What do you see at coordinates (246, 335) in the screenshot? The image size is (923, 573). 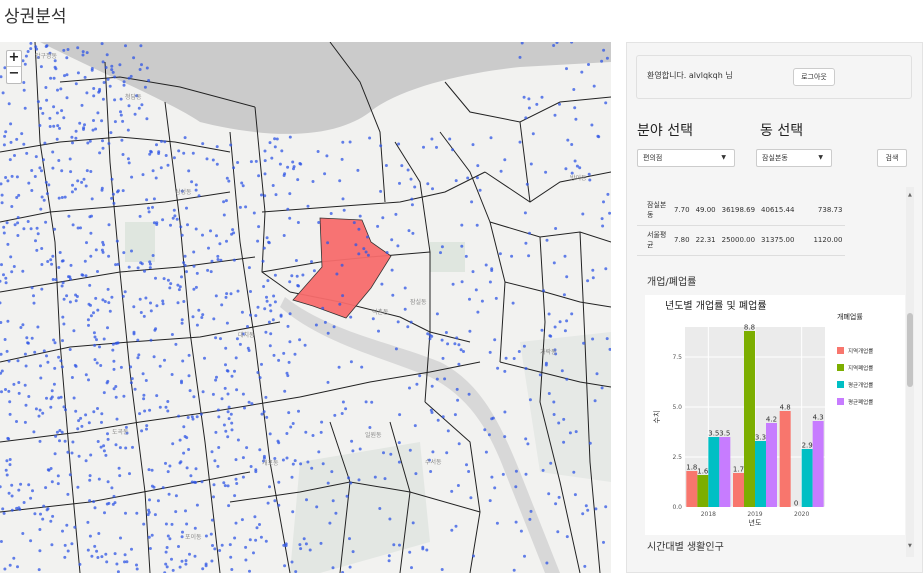 I see `district-label: 대치동` at bounding box center [246, 335].